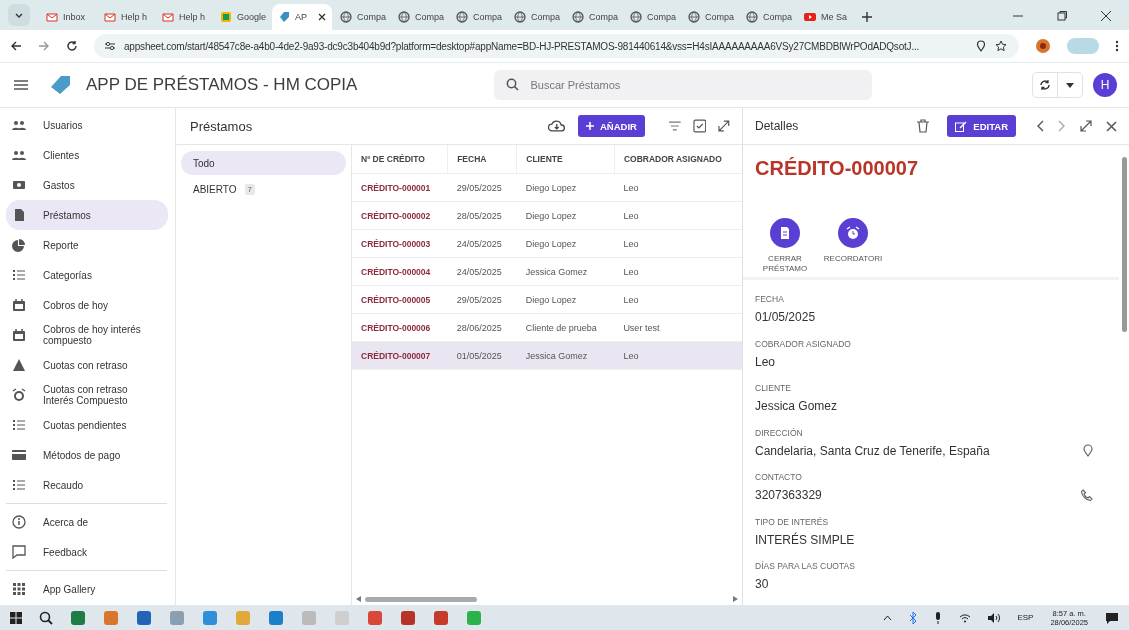 The height and width of the screenshot is (630, 1129). Describe the element at coordinates (86, 125) in the screenshot. I see `sidebar-item: Usuarios` at that location.